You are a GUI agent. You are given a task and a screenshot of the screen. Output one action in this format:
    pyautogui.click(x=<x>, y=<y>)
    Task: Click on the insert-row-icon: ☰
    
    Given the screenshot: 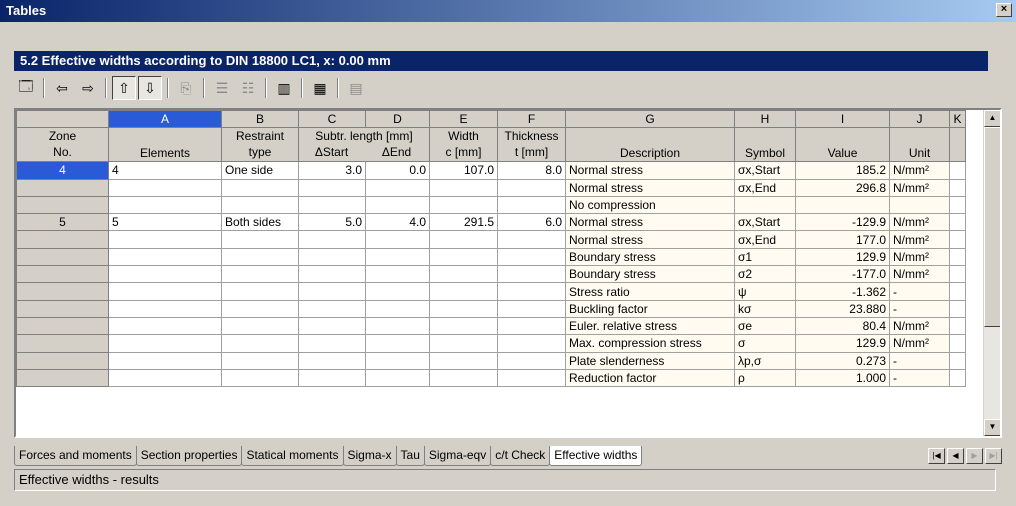 What is the action you would take?
    pyautogui.click(x=222, y=88)
    